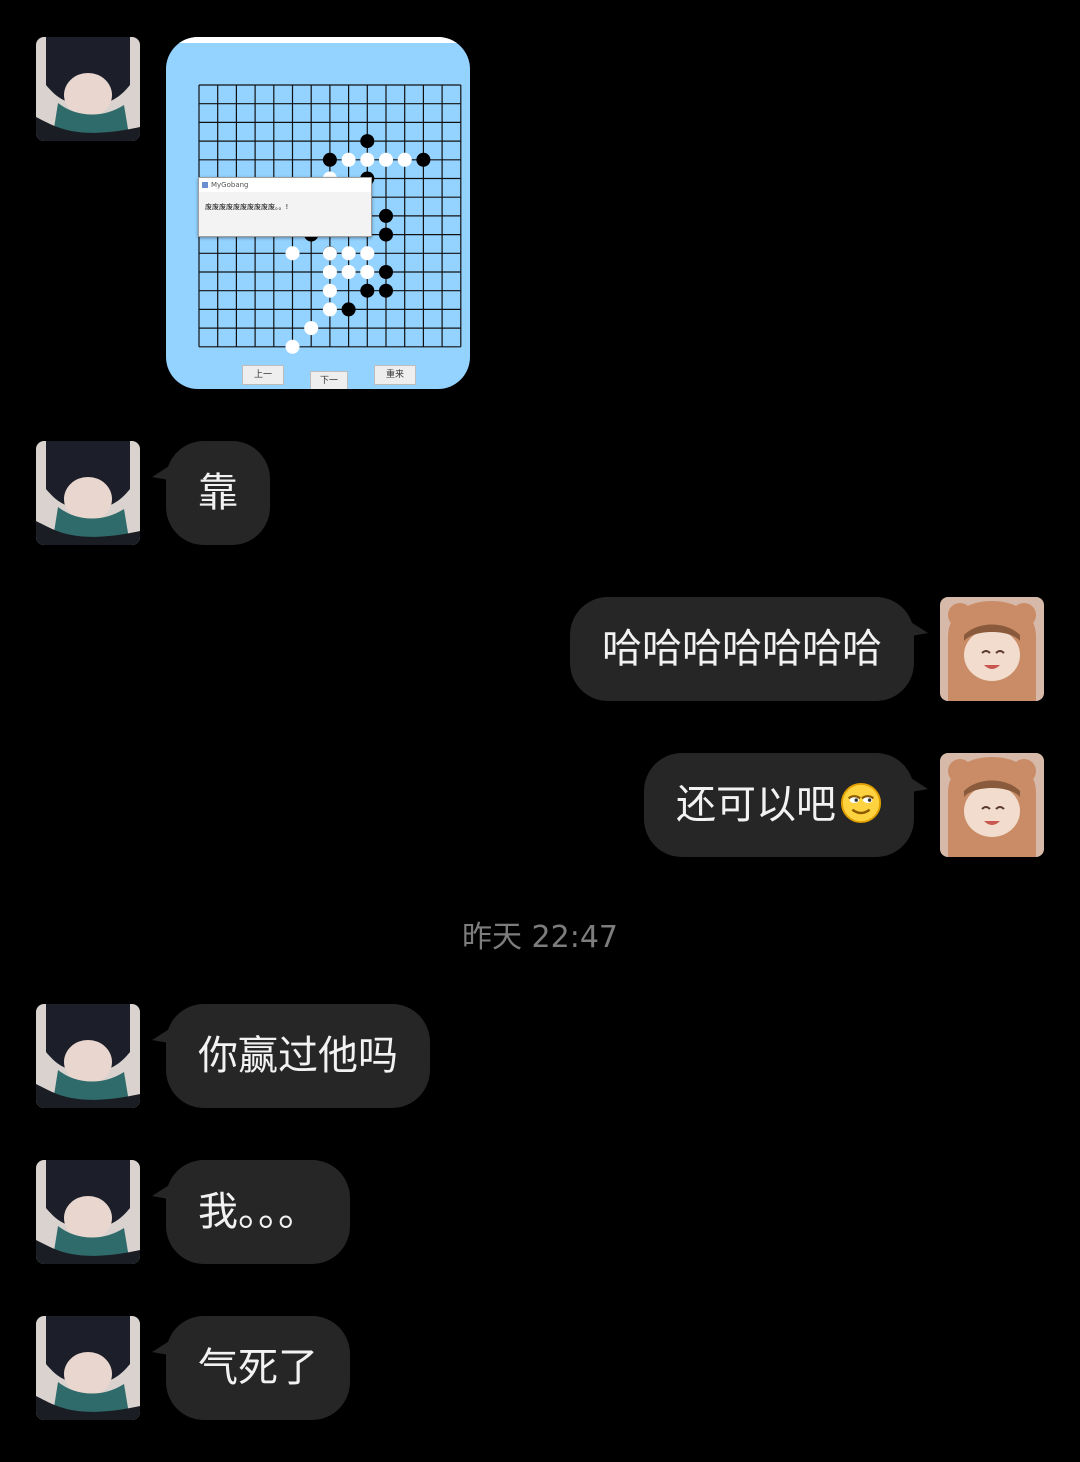 This screenshot has width=1080, height=1462. Describe the element at coordinates (251, 1368) in the screenshot. I see `message-bubble: 气死了` at that location.